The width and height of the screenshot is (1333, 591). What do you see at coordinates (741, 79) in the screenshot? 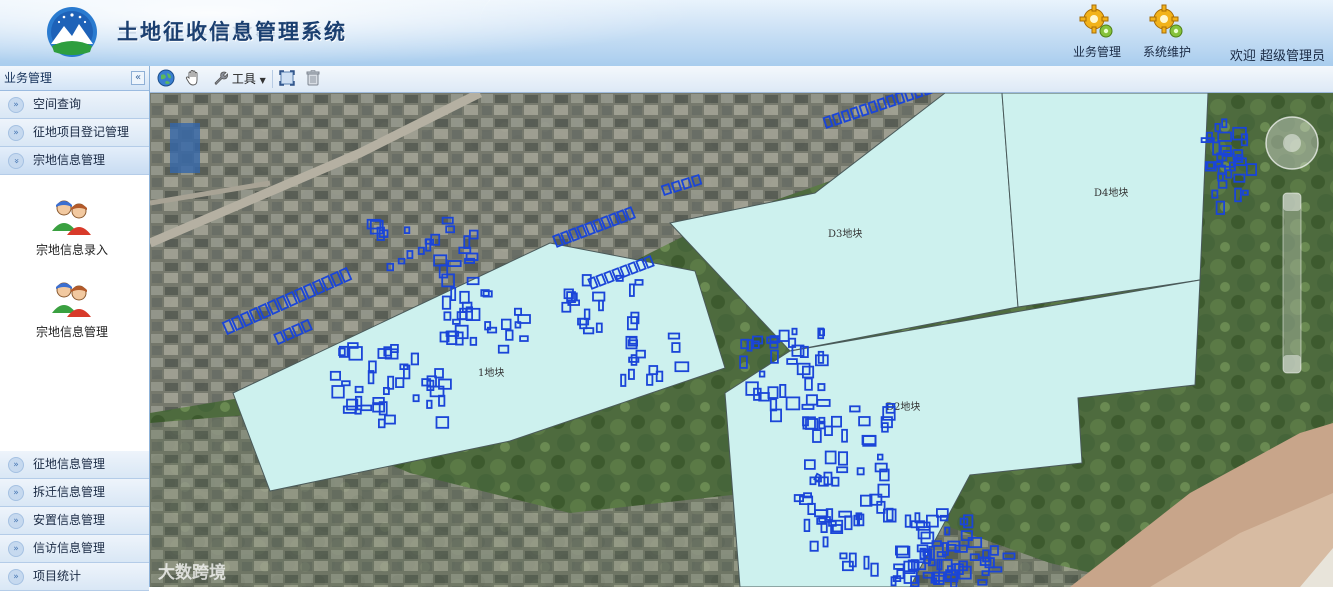
I see `map-toolbar: 工具 ▼` at bounding box center [741, 79].